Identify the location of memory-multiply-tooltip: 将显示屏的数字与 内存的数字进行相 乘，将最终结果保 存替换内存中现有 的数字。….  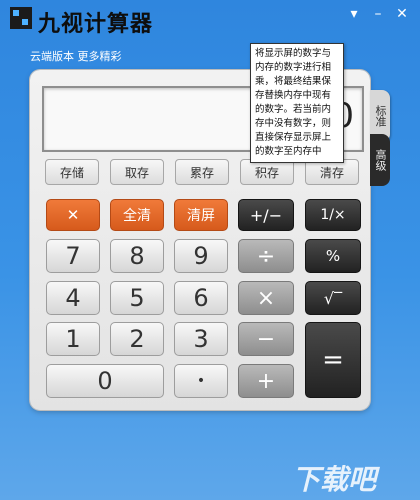
(297, 103).